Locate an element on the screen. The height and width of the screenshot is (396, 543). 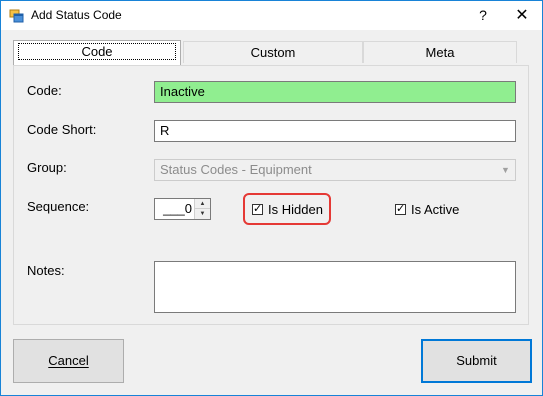
sequence-stepper: ___0 ▲ ▼ is located at coordinates (182, 209).